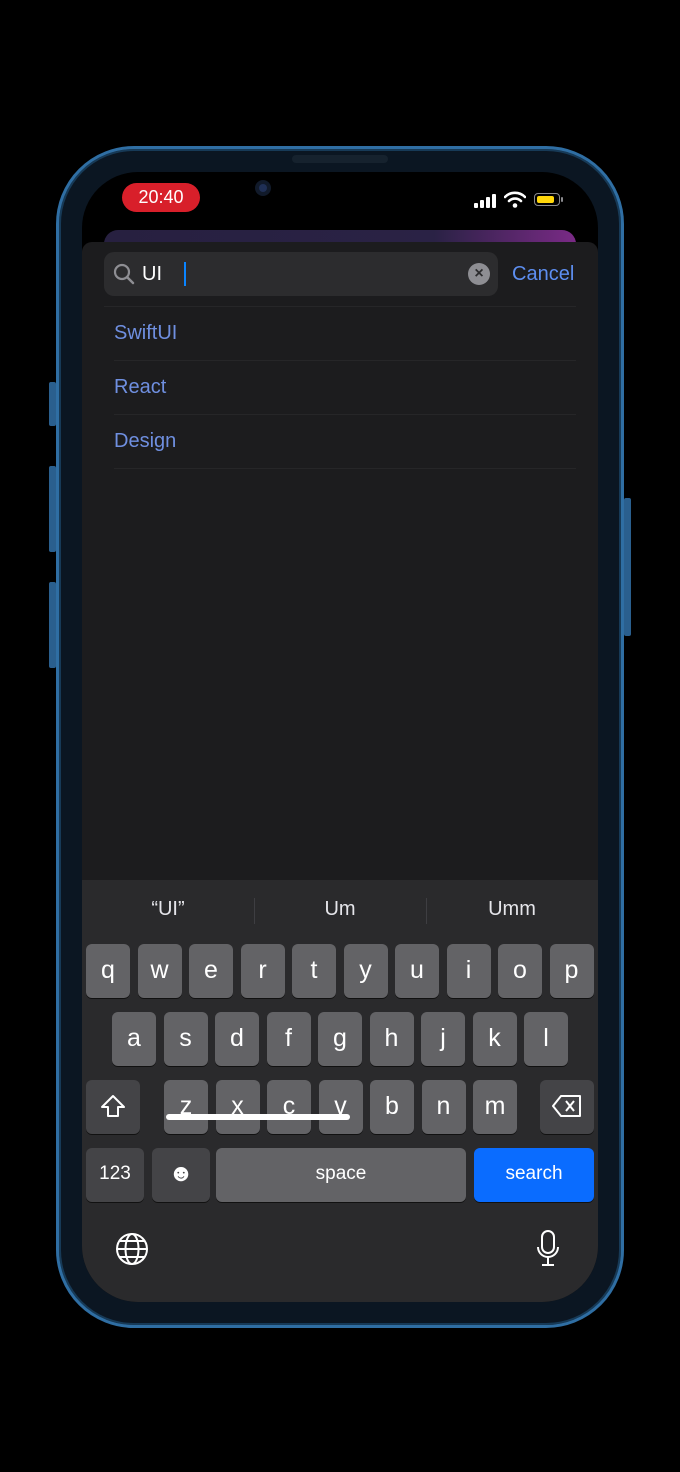  What do you see at coordinates (468, 971) in the screenshot?
I see `key-i: i` at bounding box center [468, 971].